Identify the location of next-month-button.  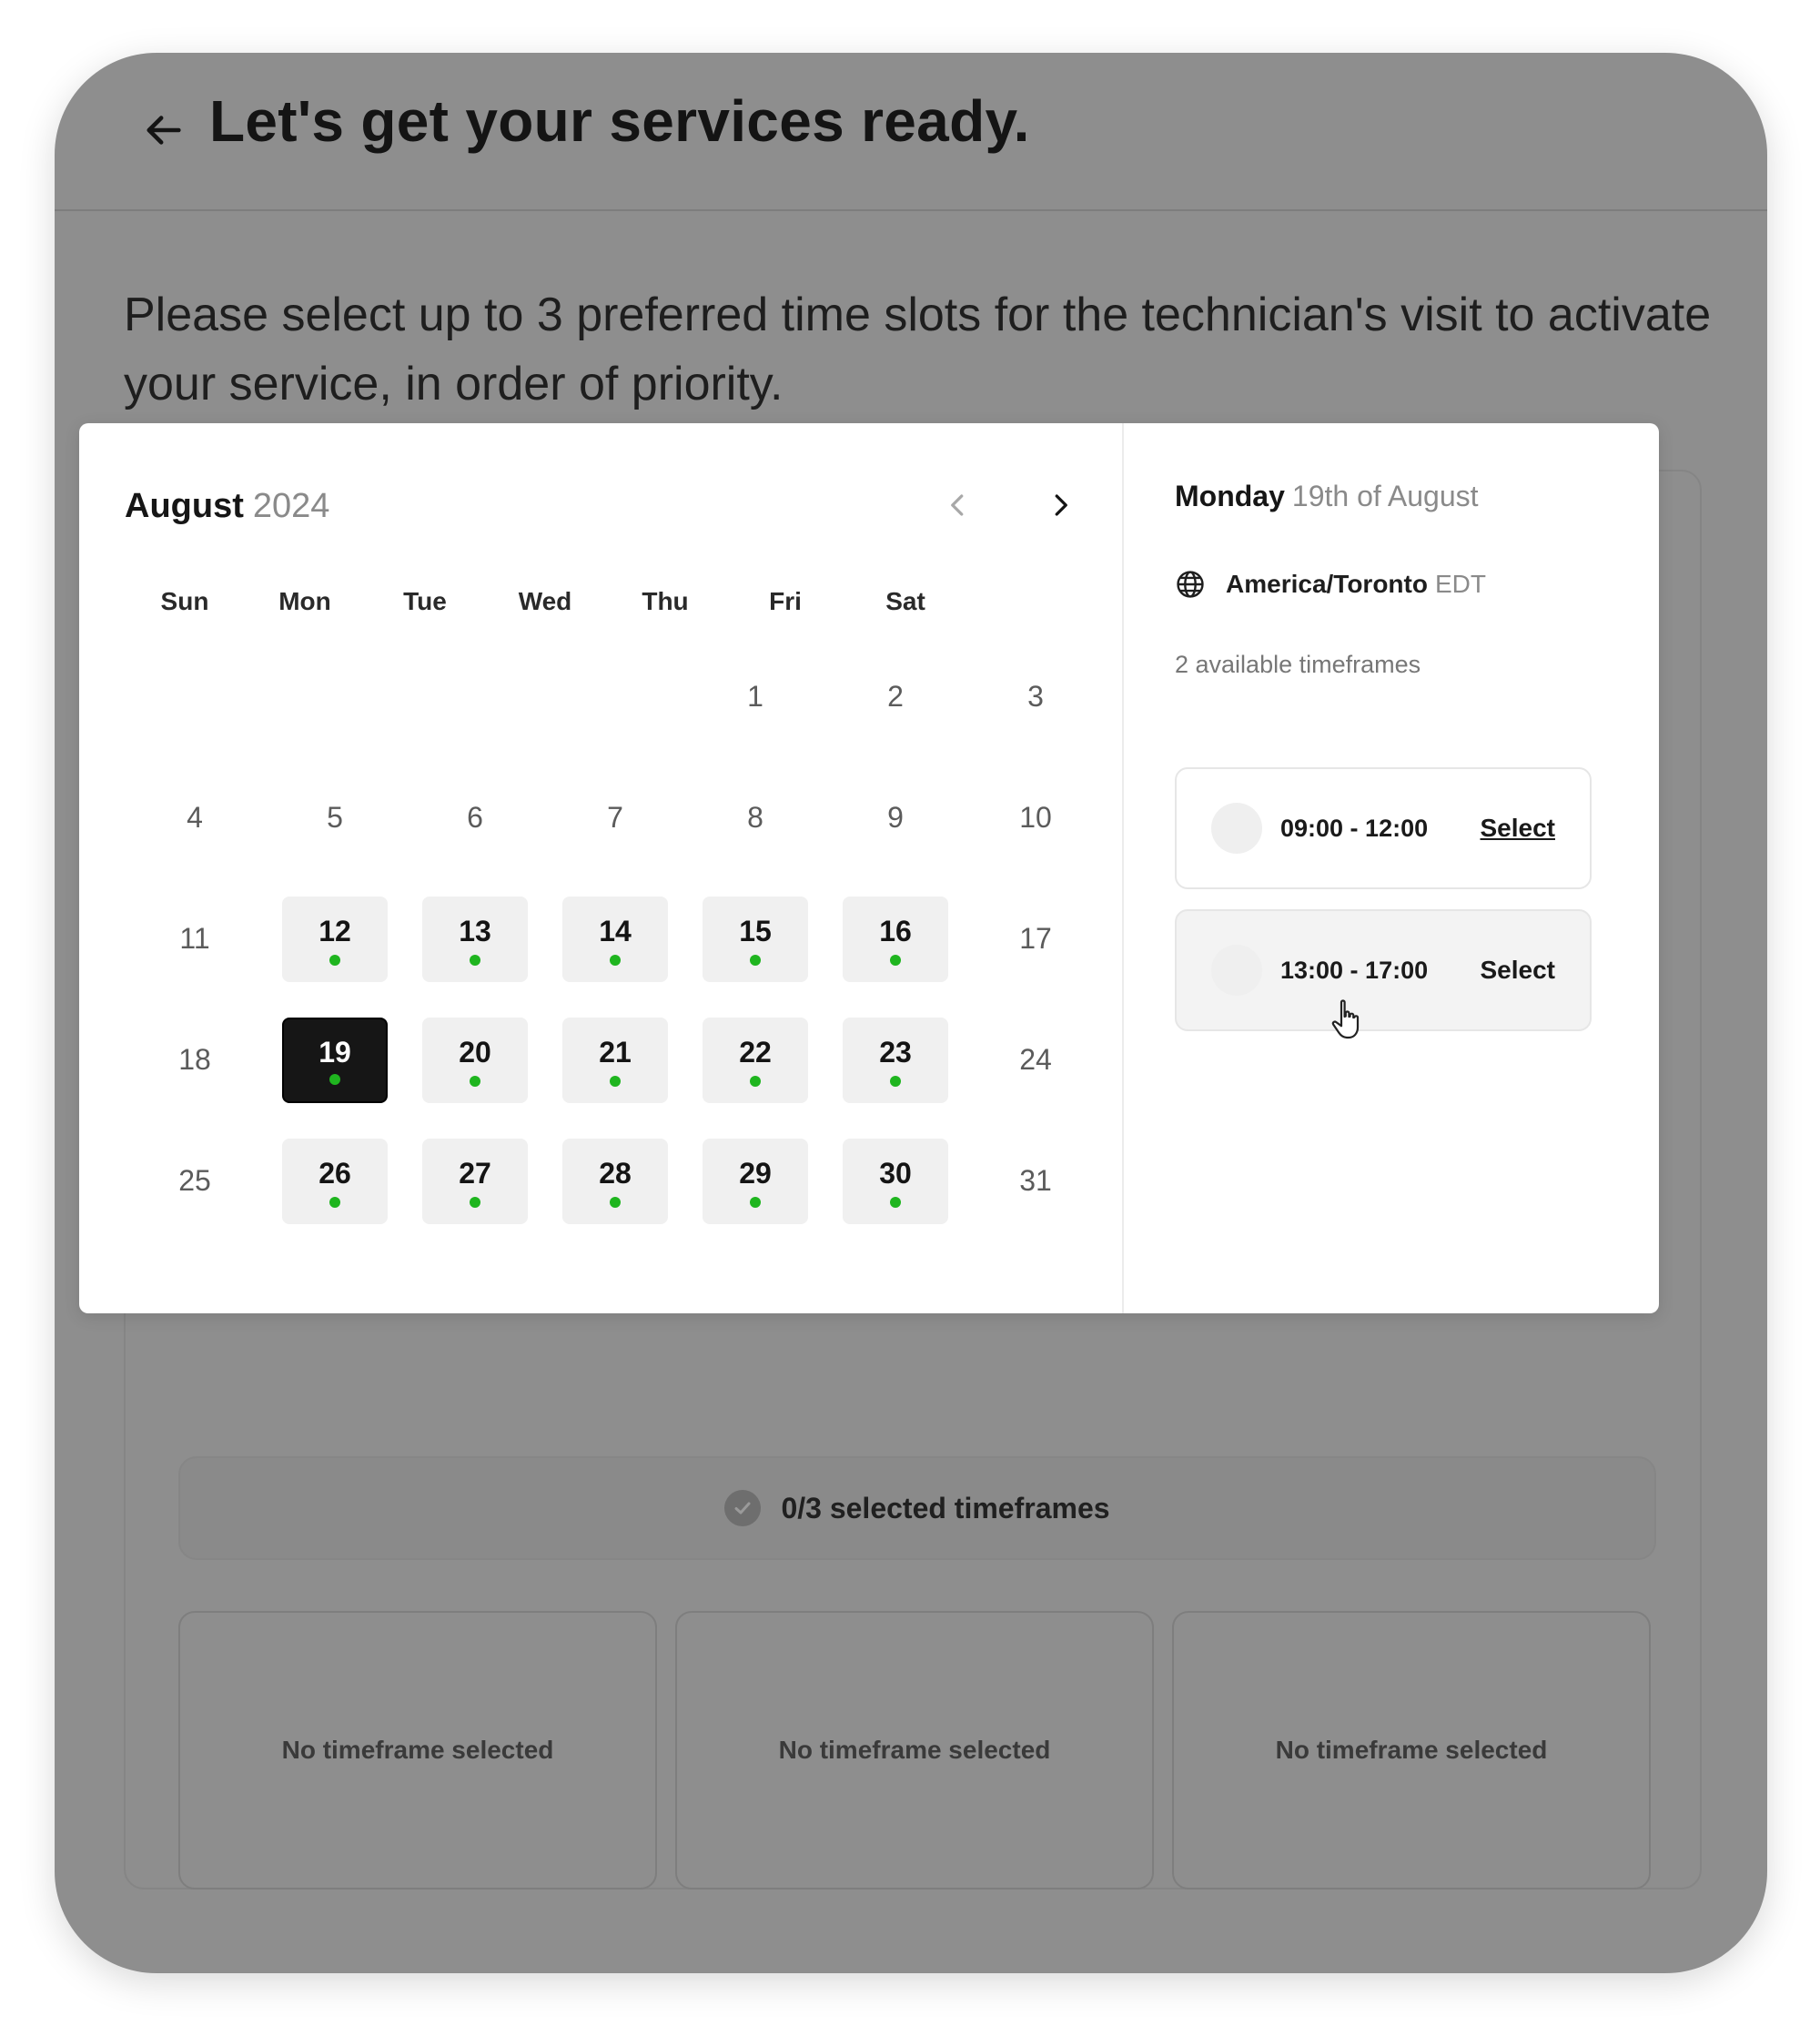
(1060, 505).